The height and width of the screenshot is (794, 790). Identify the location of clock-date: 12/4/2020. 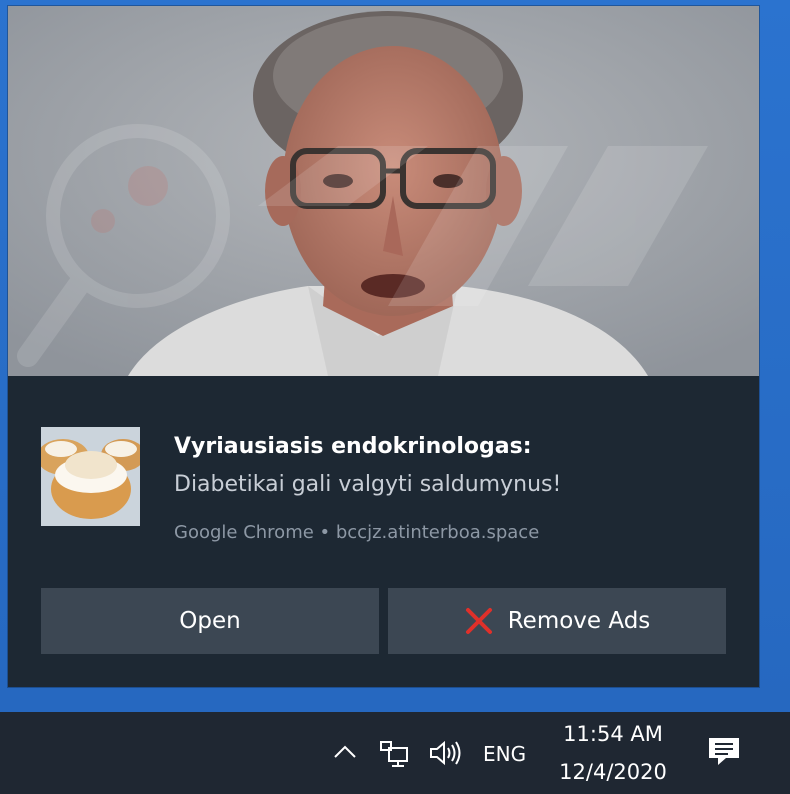
(613, 772).